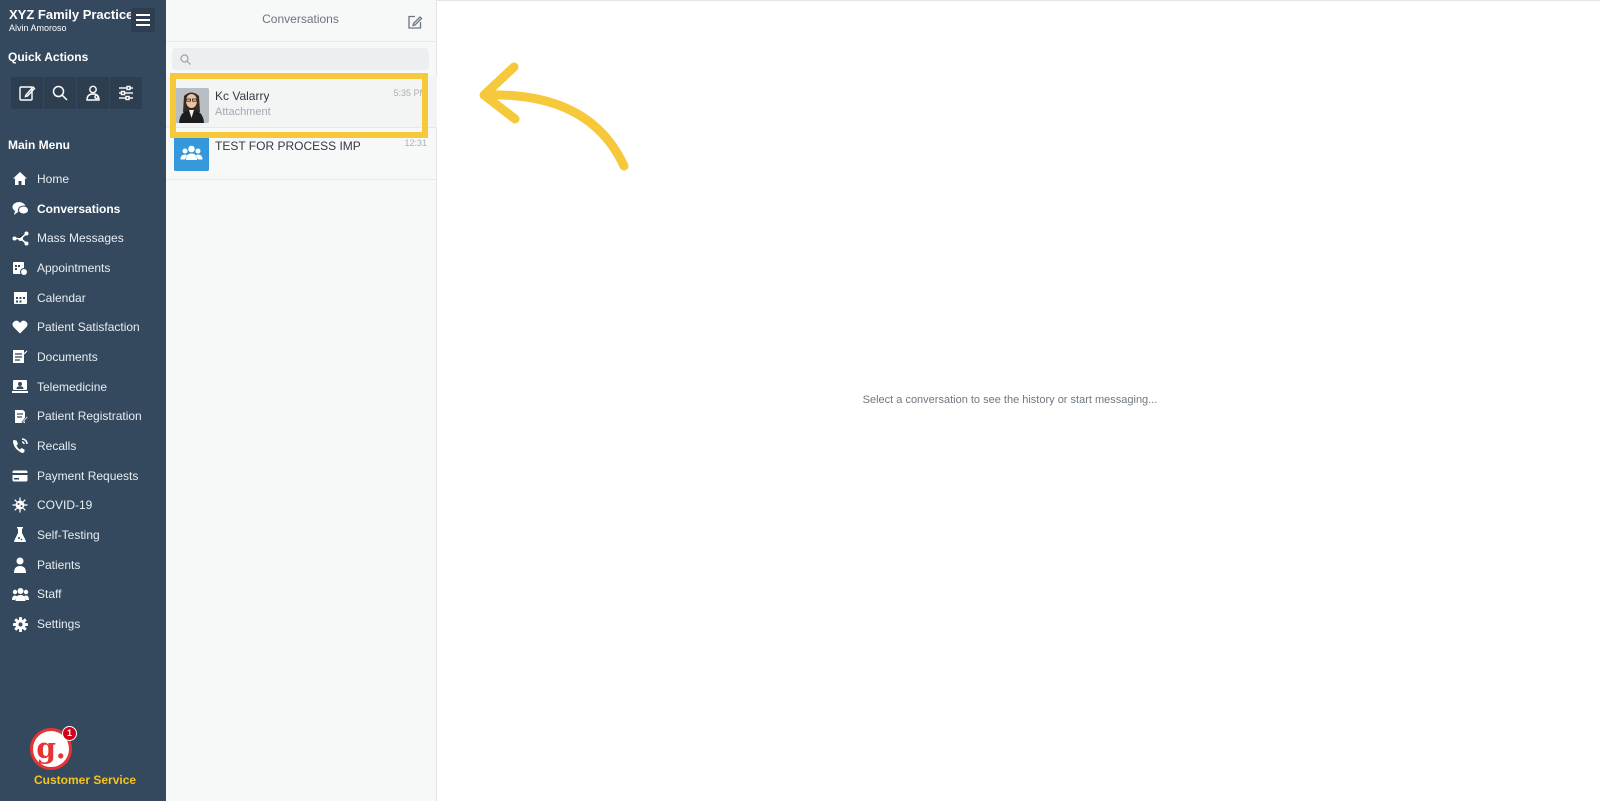 The width and height of the screenshot is (1600, 801). Describe the element at coordinates (83, 446) in the screenshot. I see `sidebar-item-recalls: Recalls` at that location.